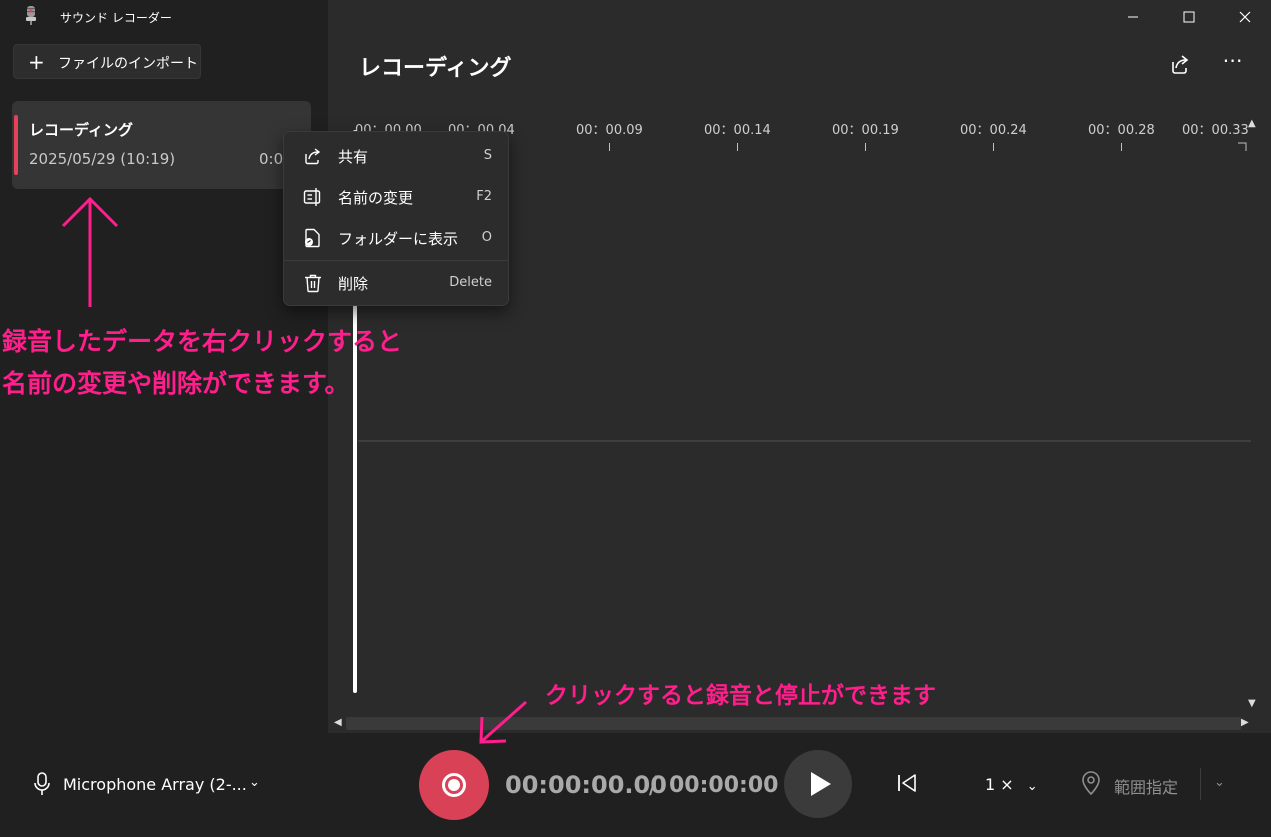  Describe the element at coordinates (1252, 703) in the screenshot. I see `scroll-down-icon: ▼` at that location.